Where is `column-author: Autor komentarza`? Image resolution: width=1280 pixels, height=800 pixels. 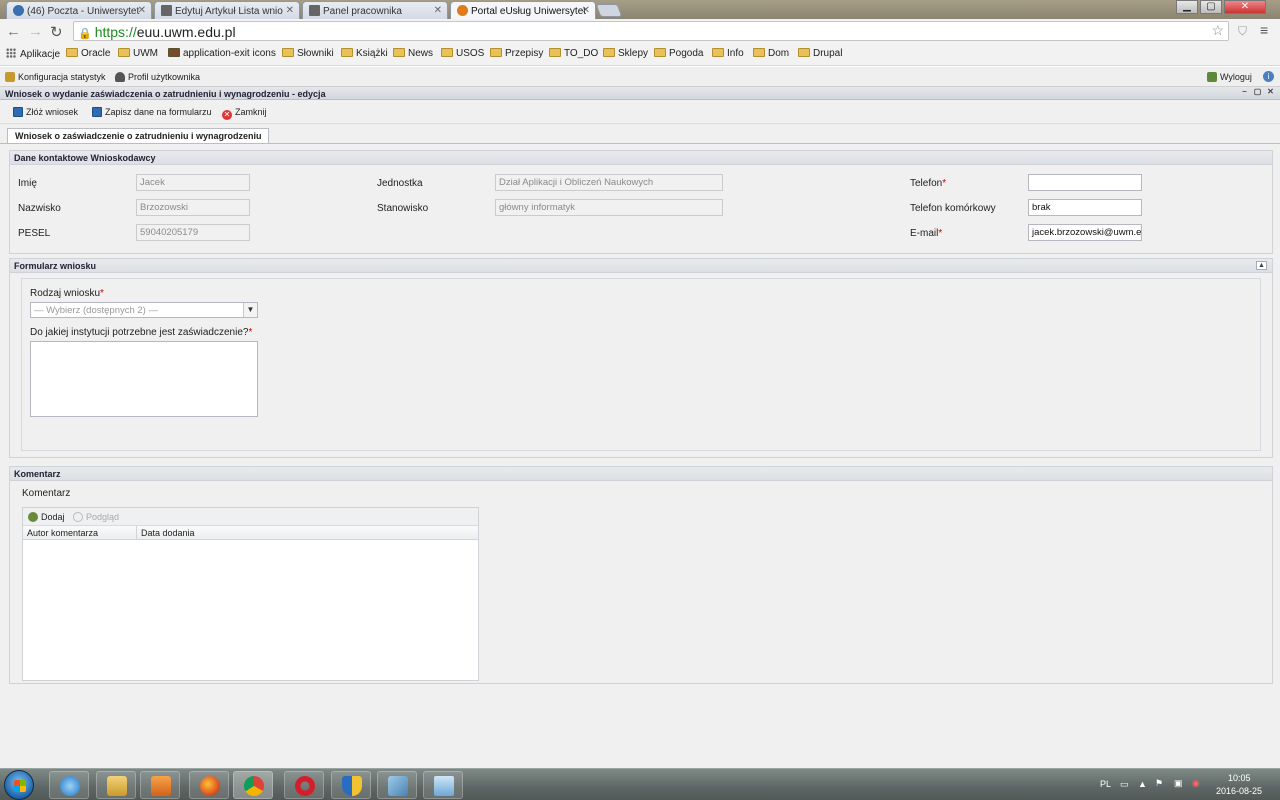 column-author: Autor komentarza is located at coordinates (62, 533).